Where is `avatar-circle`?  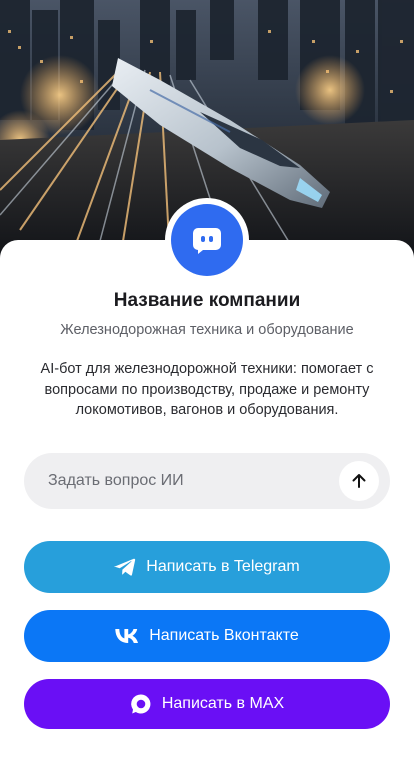 avatar-circle is located at coordinates (207, 240).